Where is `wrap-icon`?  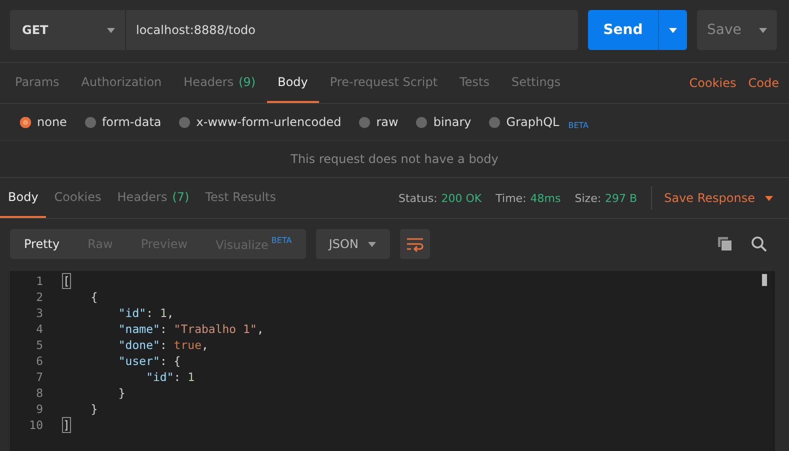
wrap-icon is located at coordinates (415, 244).